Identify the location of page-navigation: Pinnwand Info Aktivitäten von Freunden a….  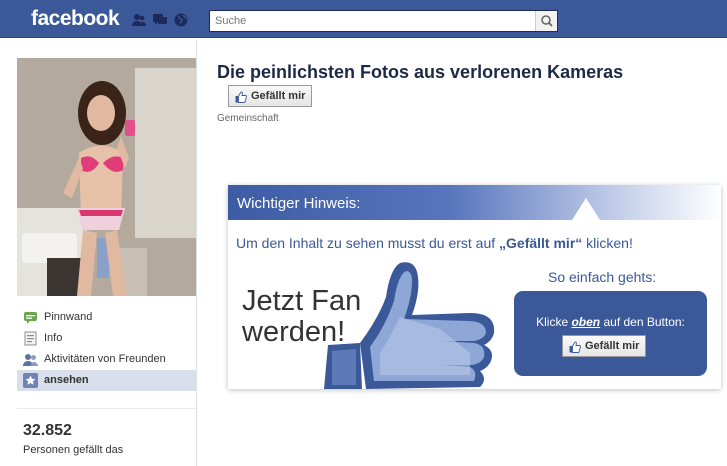
(106, 349).